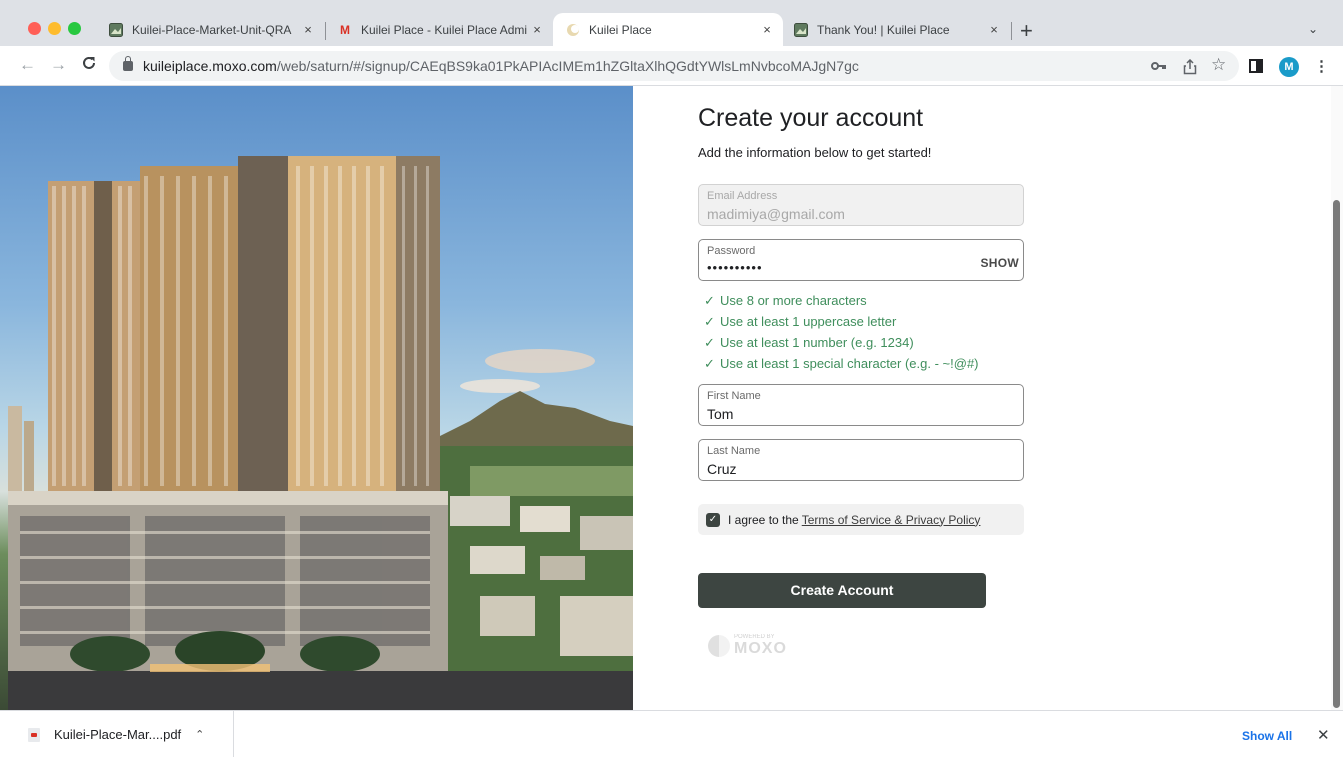  I want to click on password-rule: ✓ Use 8 or more characters, so click(785, 300).